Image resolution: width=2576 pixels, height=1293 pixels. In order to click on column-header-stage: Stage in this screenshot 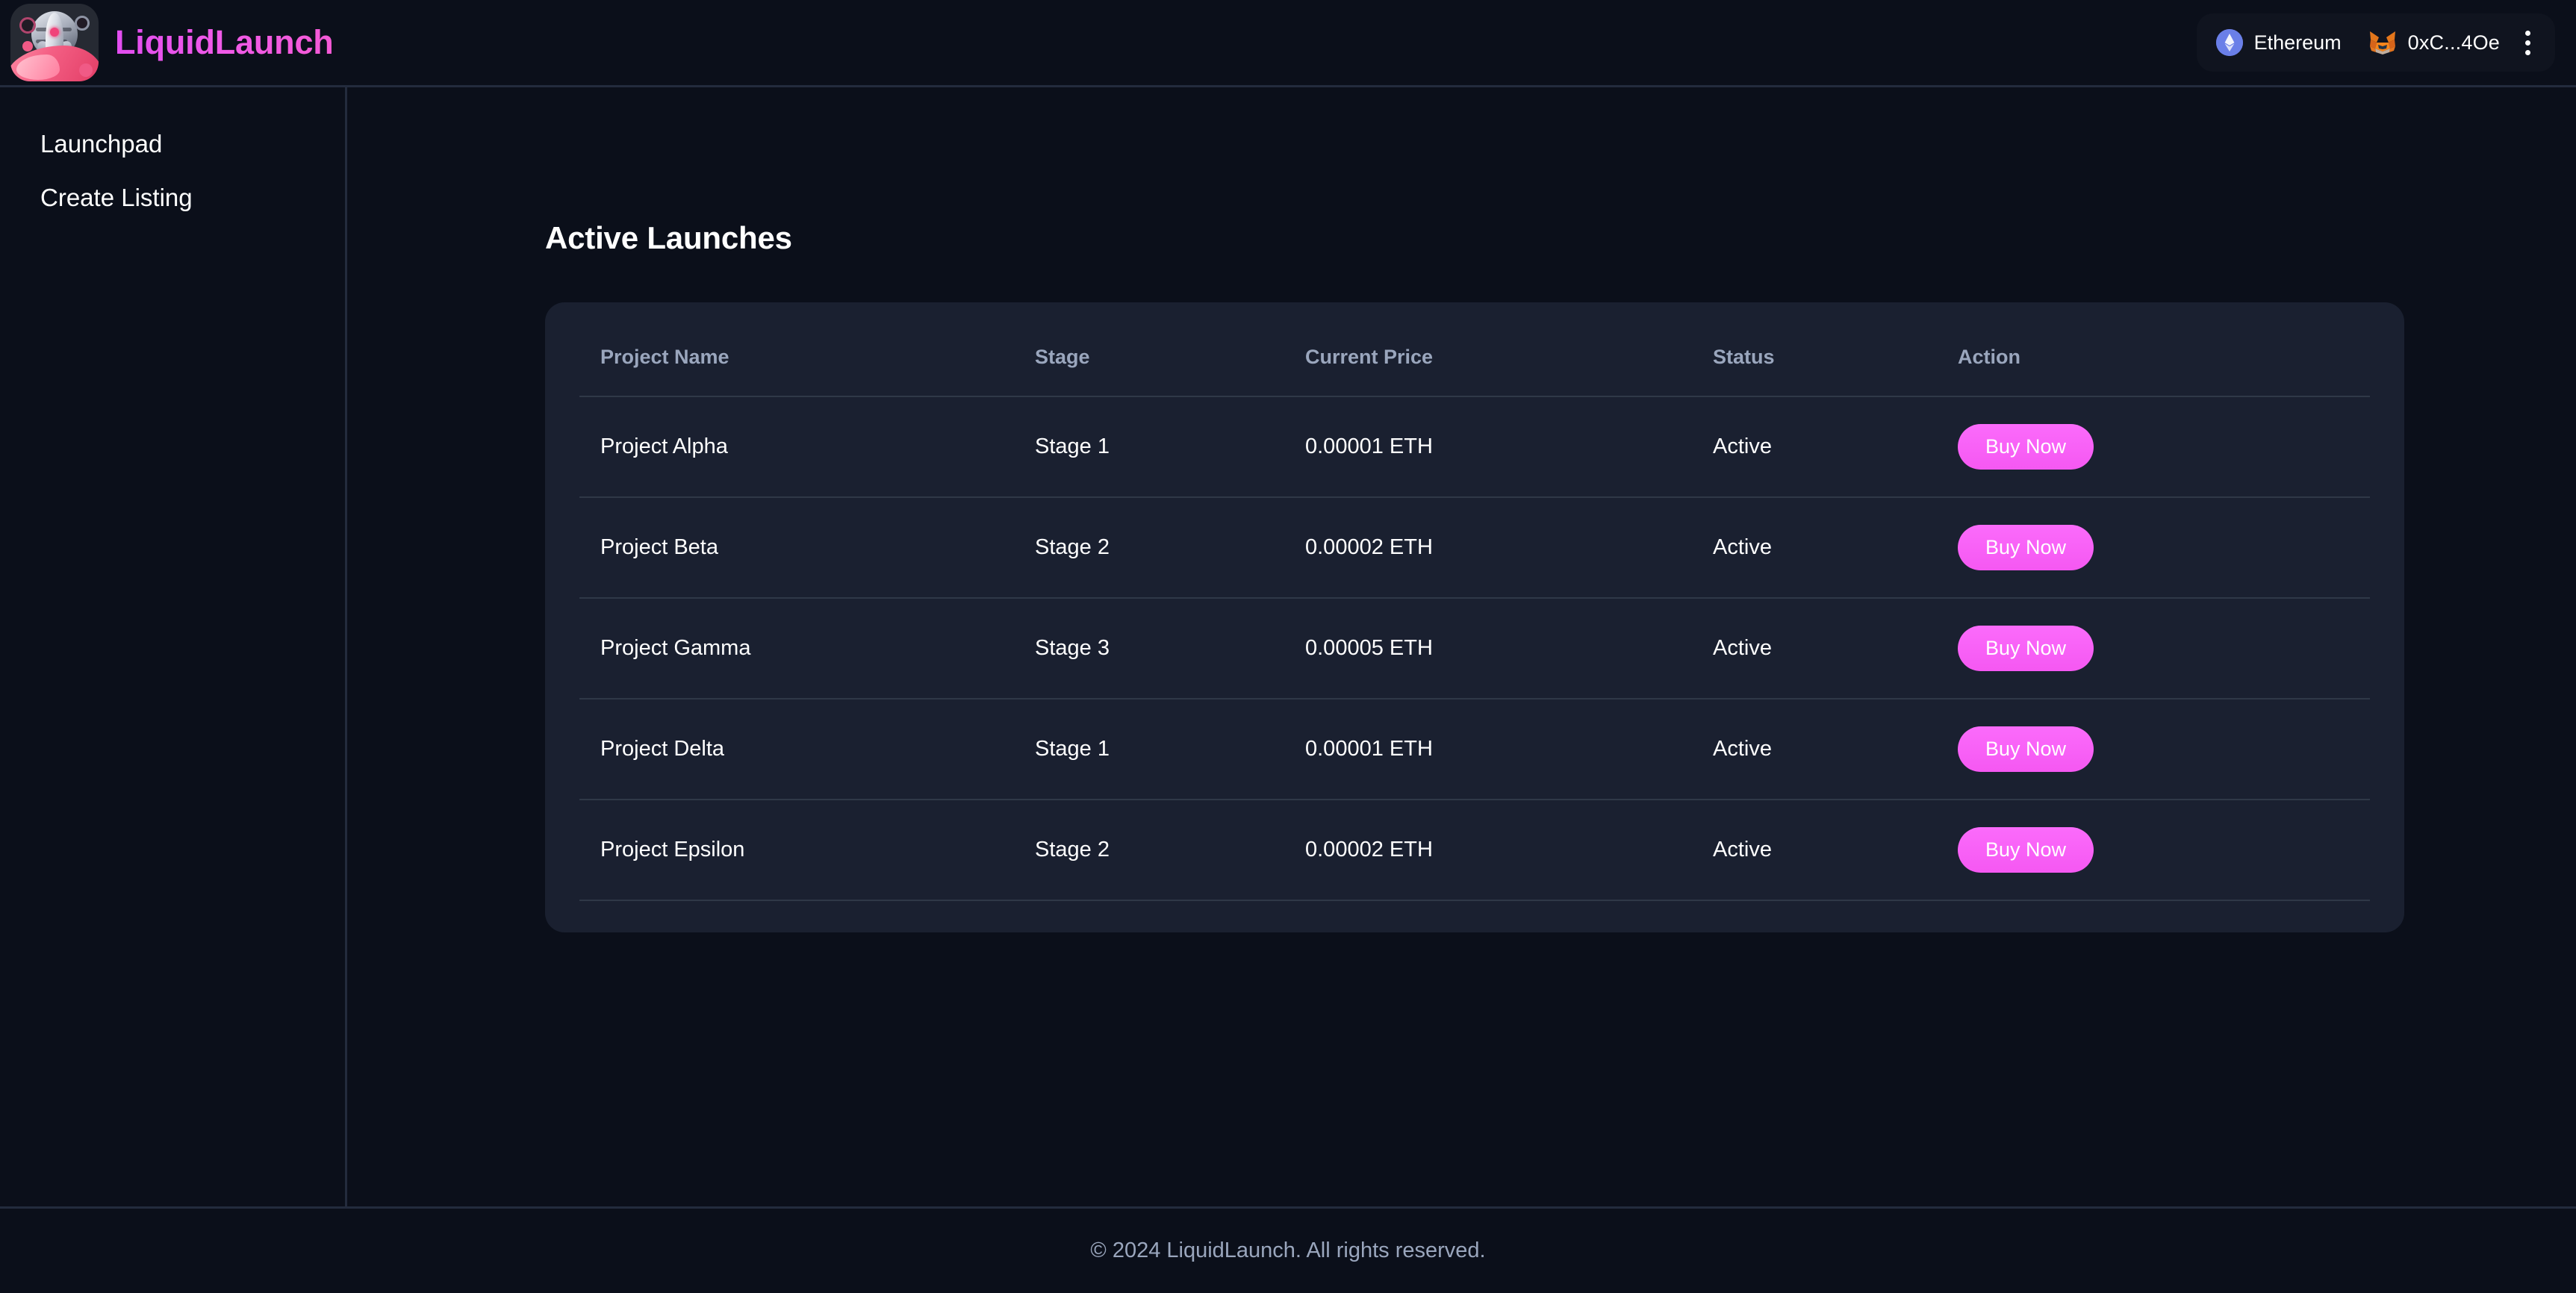, I will do `click(1170, 367)`.